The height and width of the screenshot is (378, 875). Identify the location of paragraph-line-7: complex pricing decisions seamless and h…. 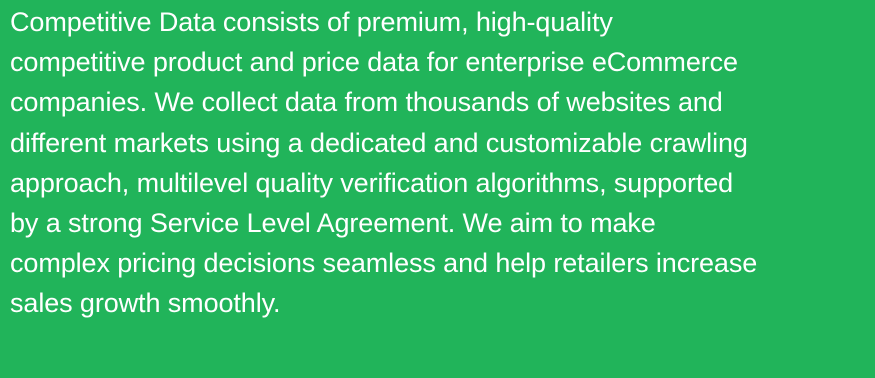
(384, 263).